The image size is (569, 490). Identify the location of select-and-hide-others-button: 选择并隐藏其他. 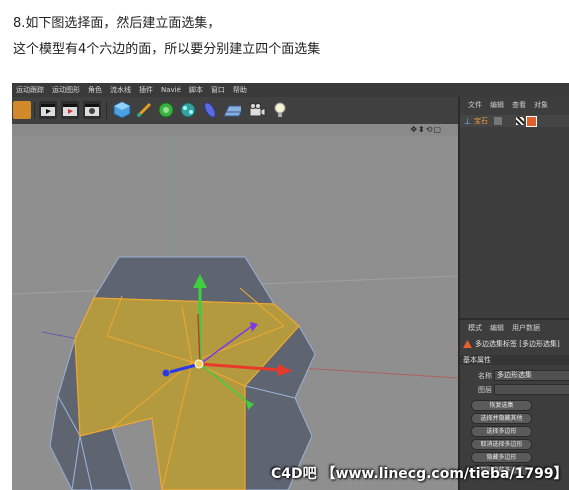
(501, 418).